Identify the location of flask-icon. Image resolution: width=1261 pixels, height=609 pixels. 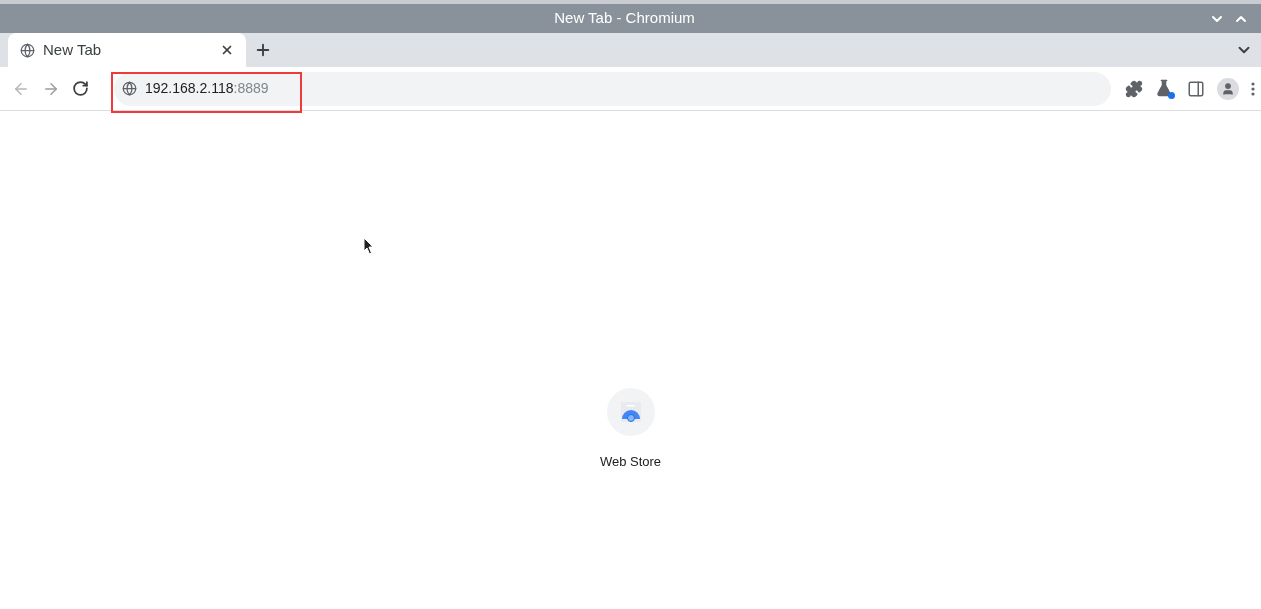
(1165, 88).